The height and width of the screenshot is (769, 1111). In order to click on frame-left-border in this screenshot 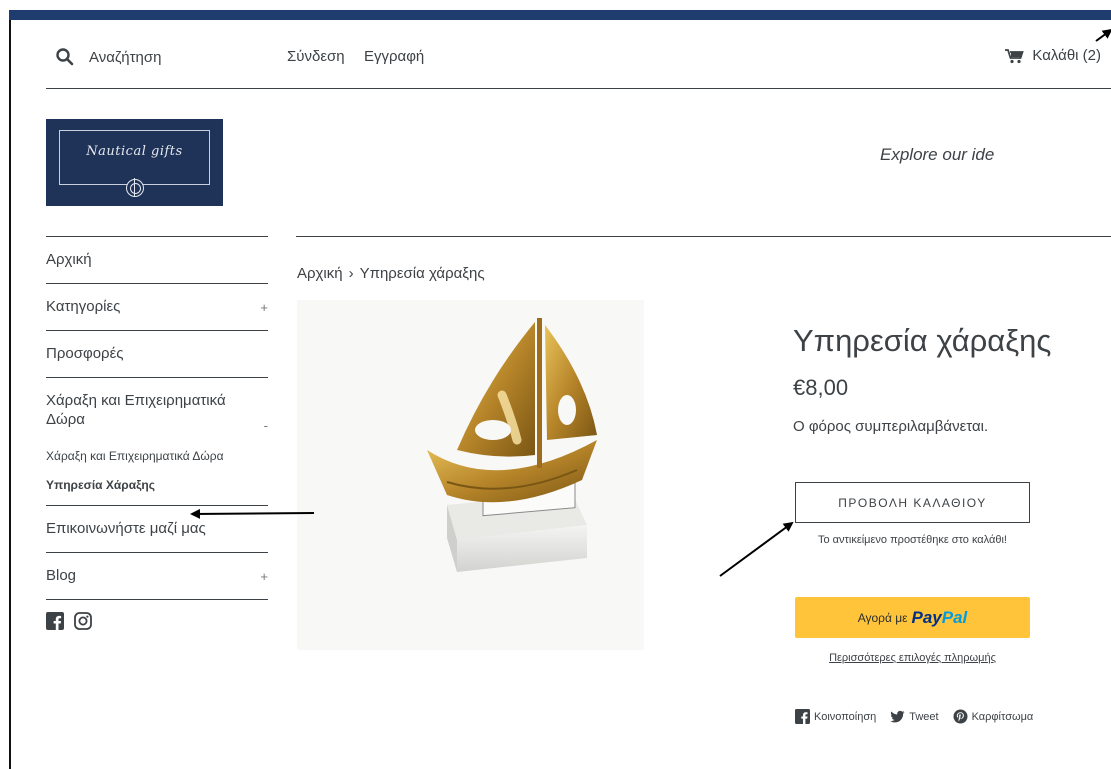, I will do `click(10, 389)`.